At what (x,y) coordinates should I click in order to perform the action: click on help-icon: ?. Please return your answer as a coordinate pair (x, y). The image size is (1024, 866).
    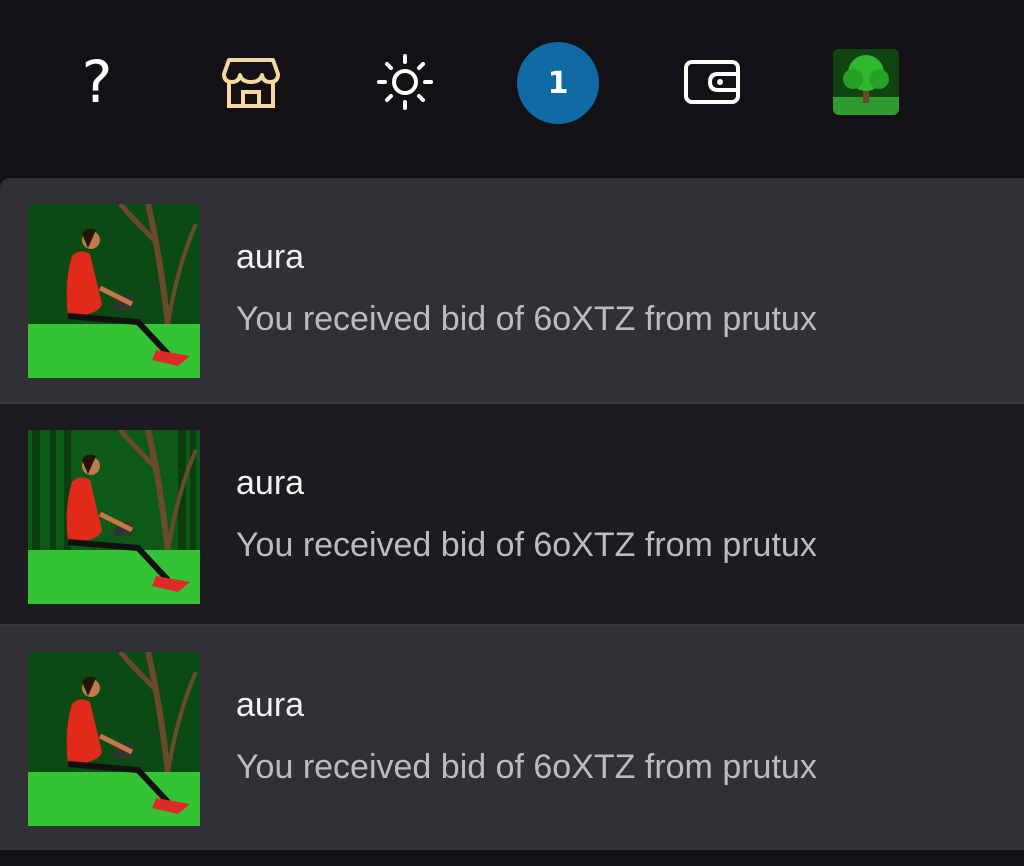
    Looking at the image, I should click on (97, 82).